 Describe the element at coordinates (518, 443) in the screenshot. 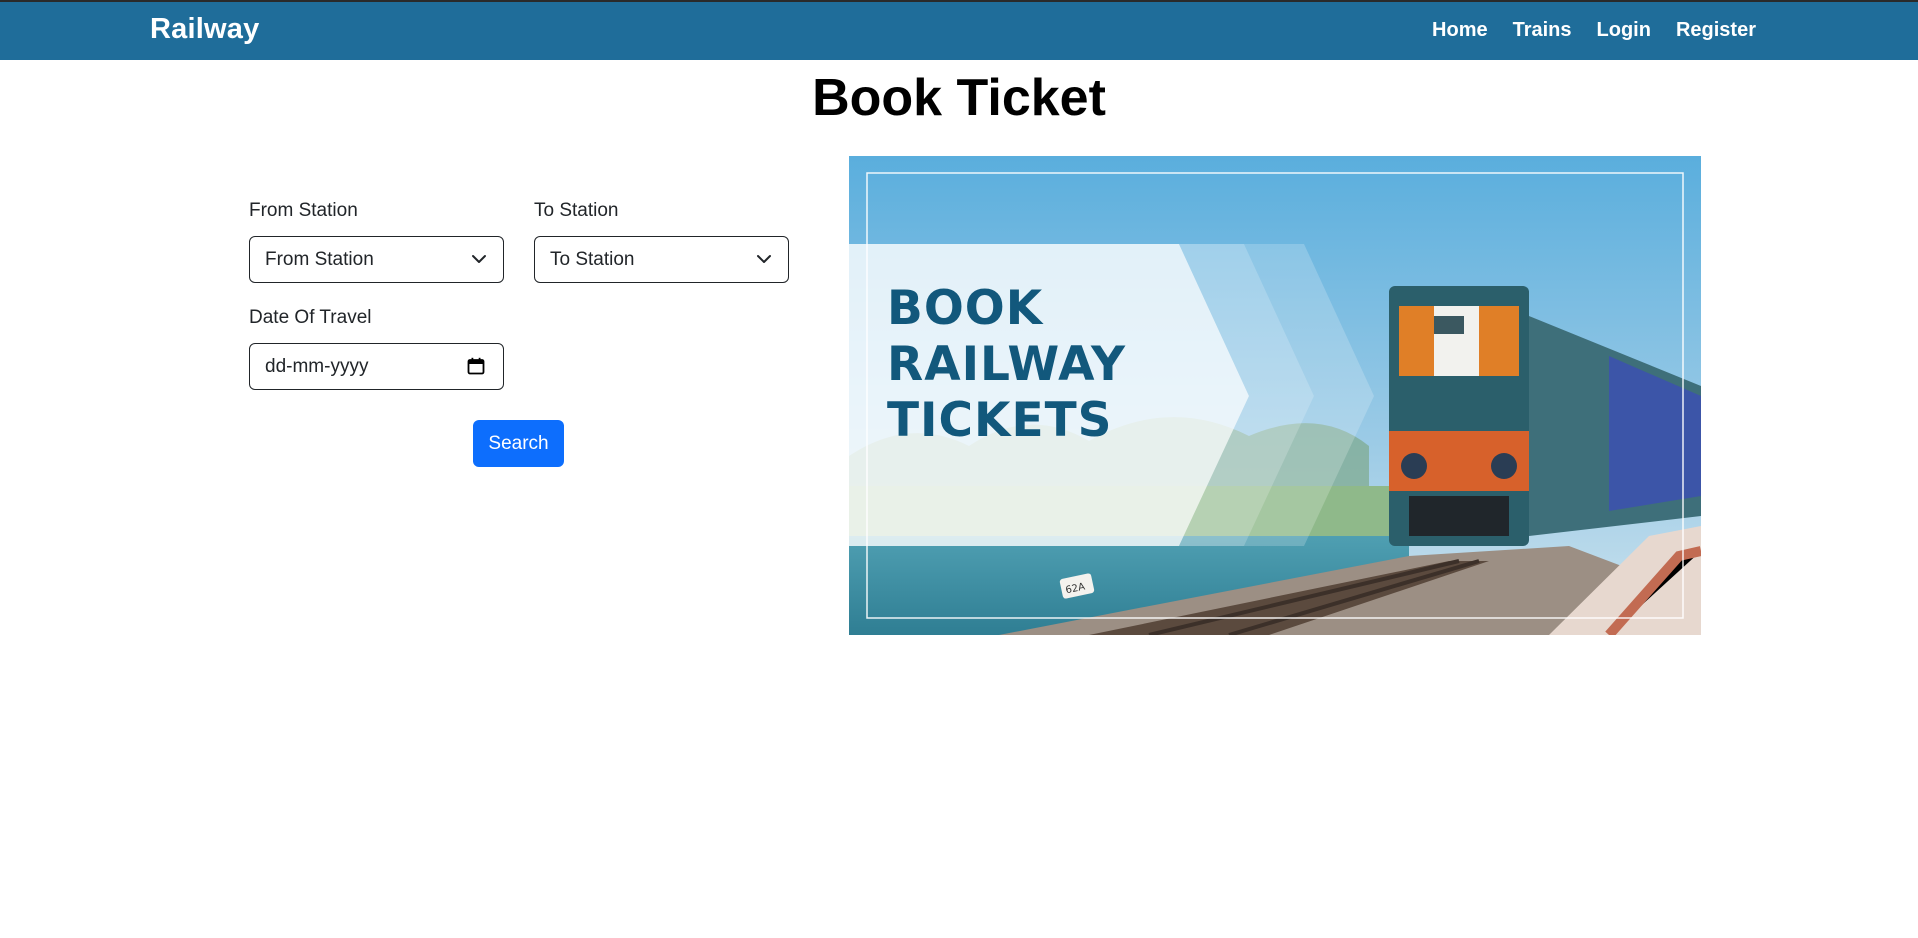

I see `search-button: Search` at that location.